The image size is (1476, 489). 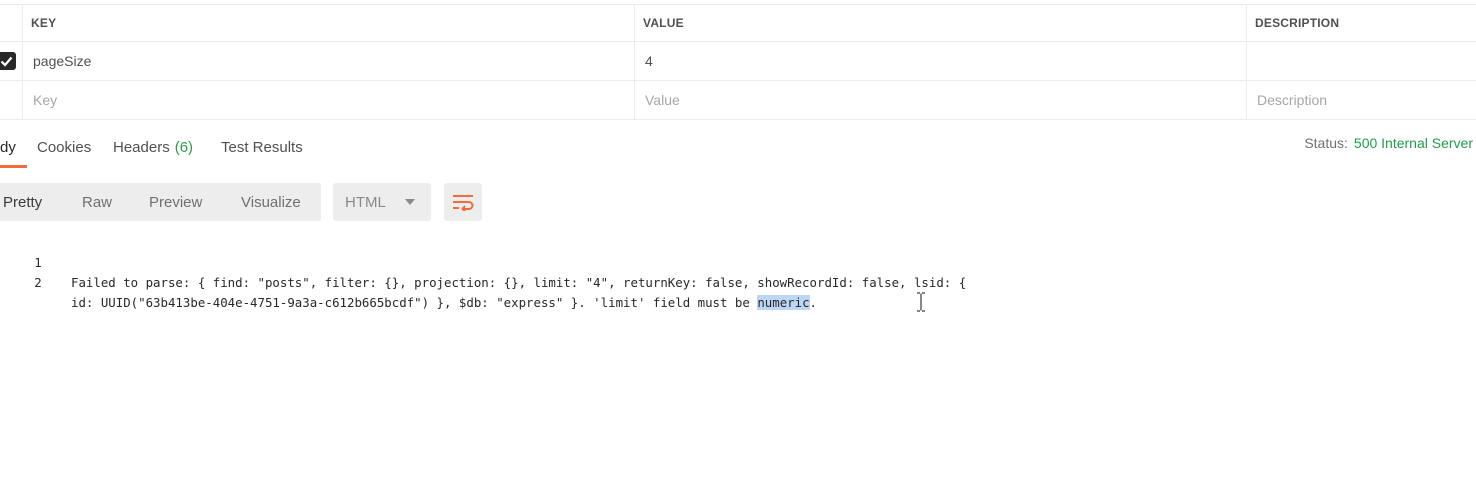 I want to click on param-description-input, so click(x=1361, y=61).